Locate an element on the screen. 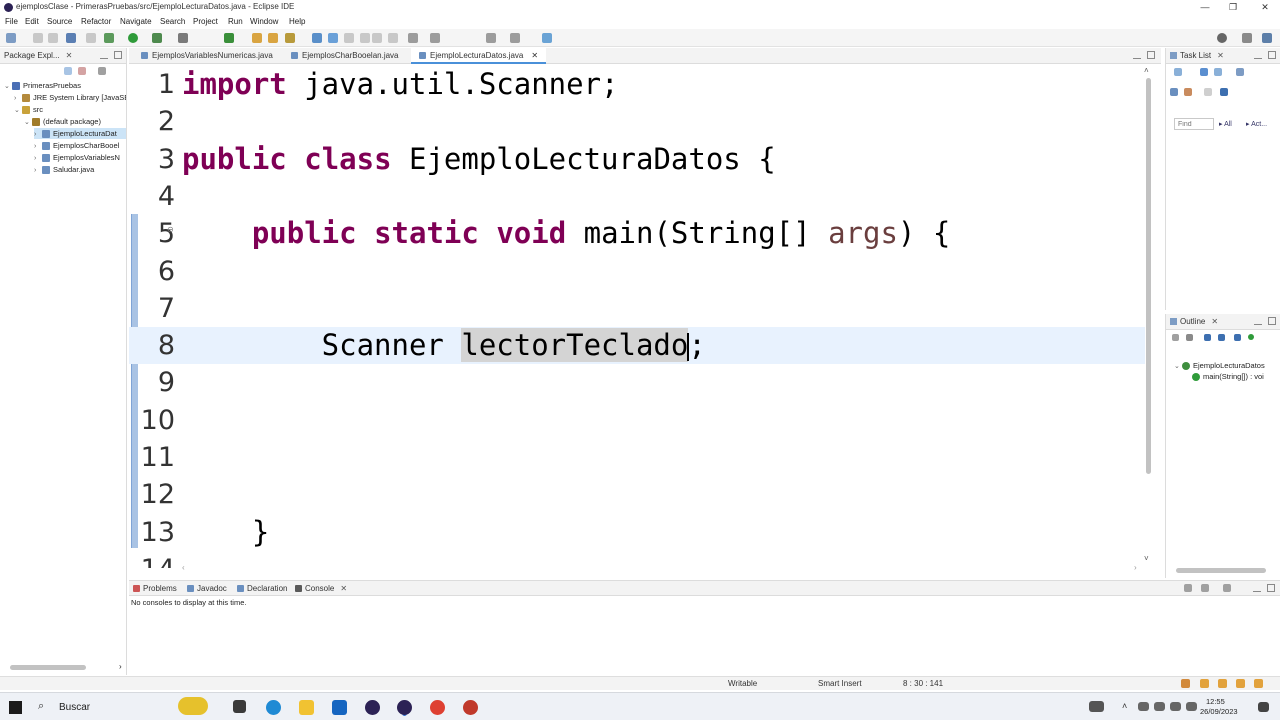 This screenshot has width=1280, height=720. volume-icon is located at coordinates (1175, 706).